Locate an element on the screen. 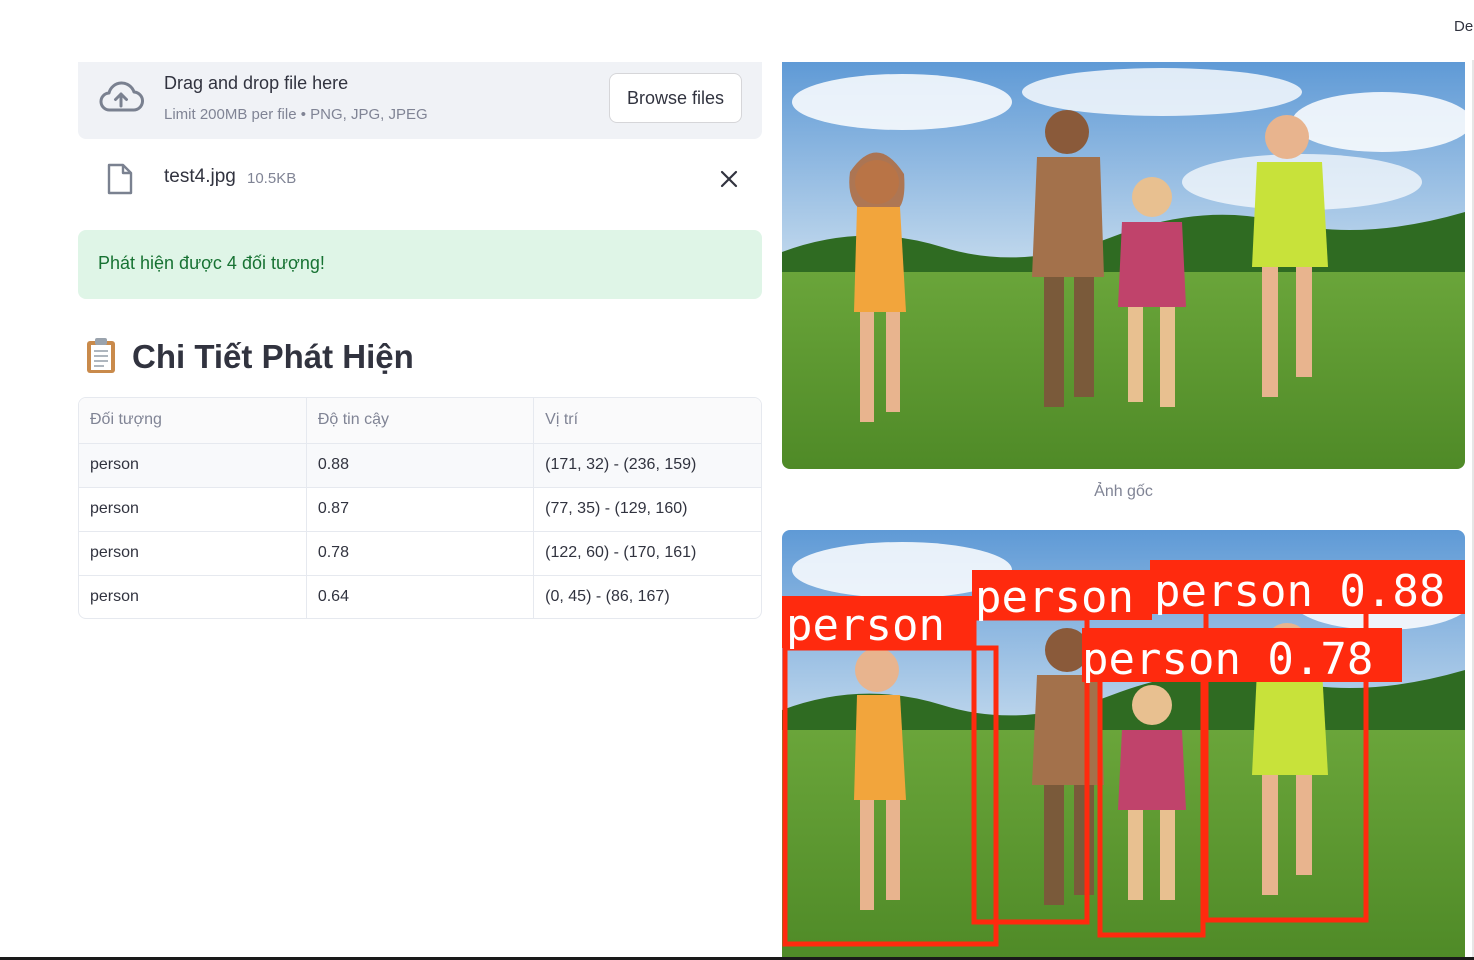  section-title: Chi Tiết Phát Hiện is located at coordinates (273, 356).